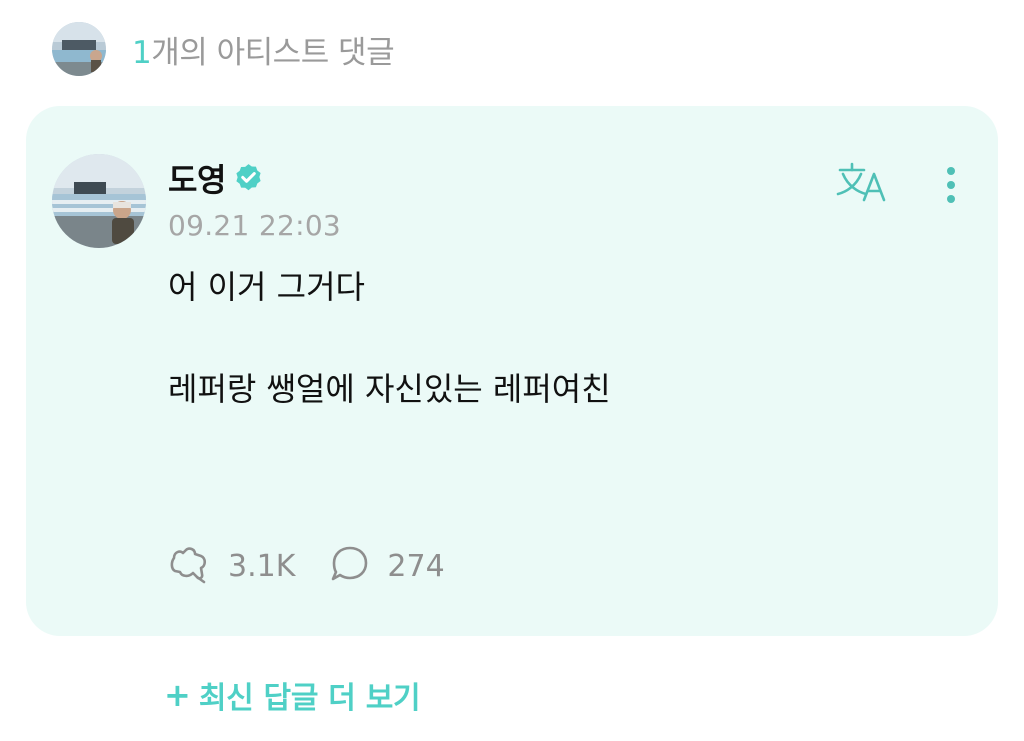 The height and width of the screenshot is (741, 1024). What do you see at coordinates (177, 695) in the screenshot?
I see `plus-icon: +` at bounding box center [177, 695].